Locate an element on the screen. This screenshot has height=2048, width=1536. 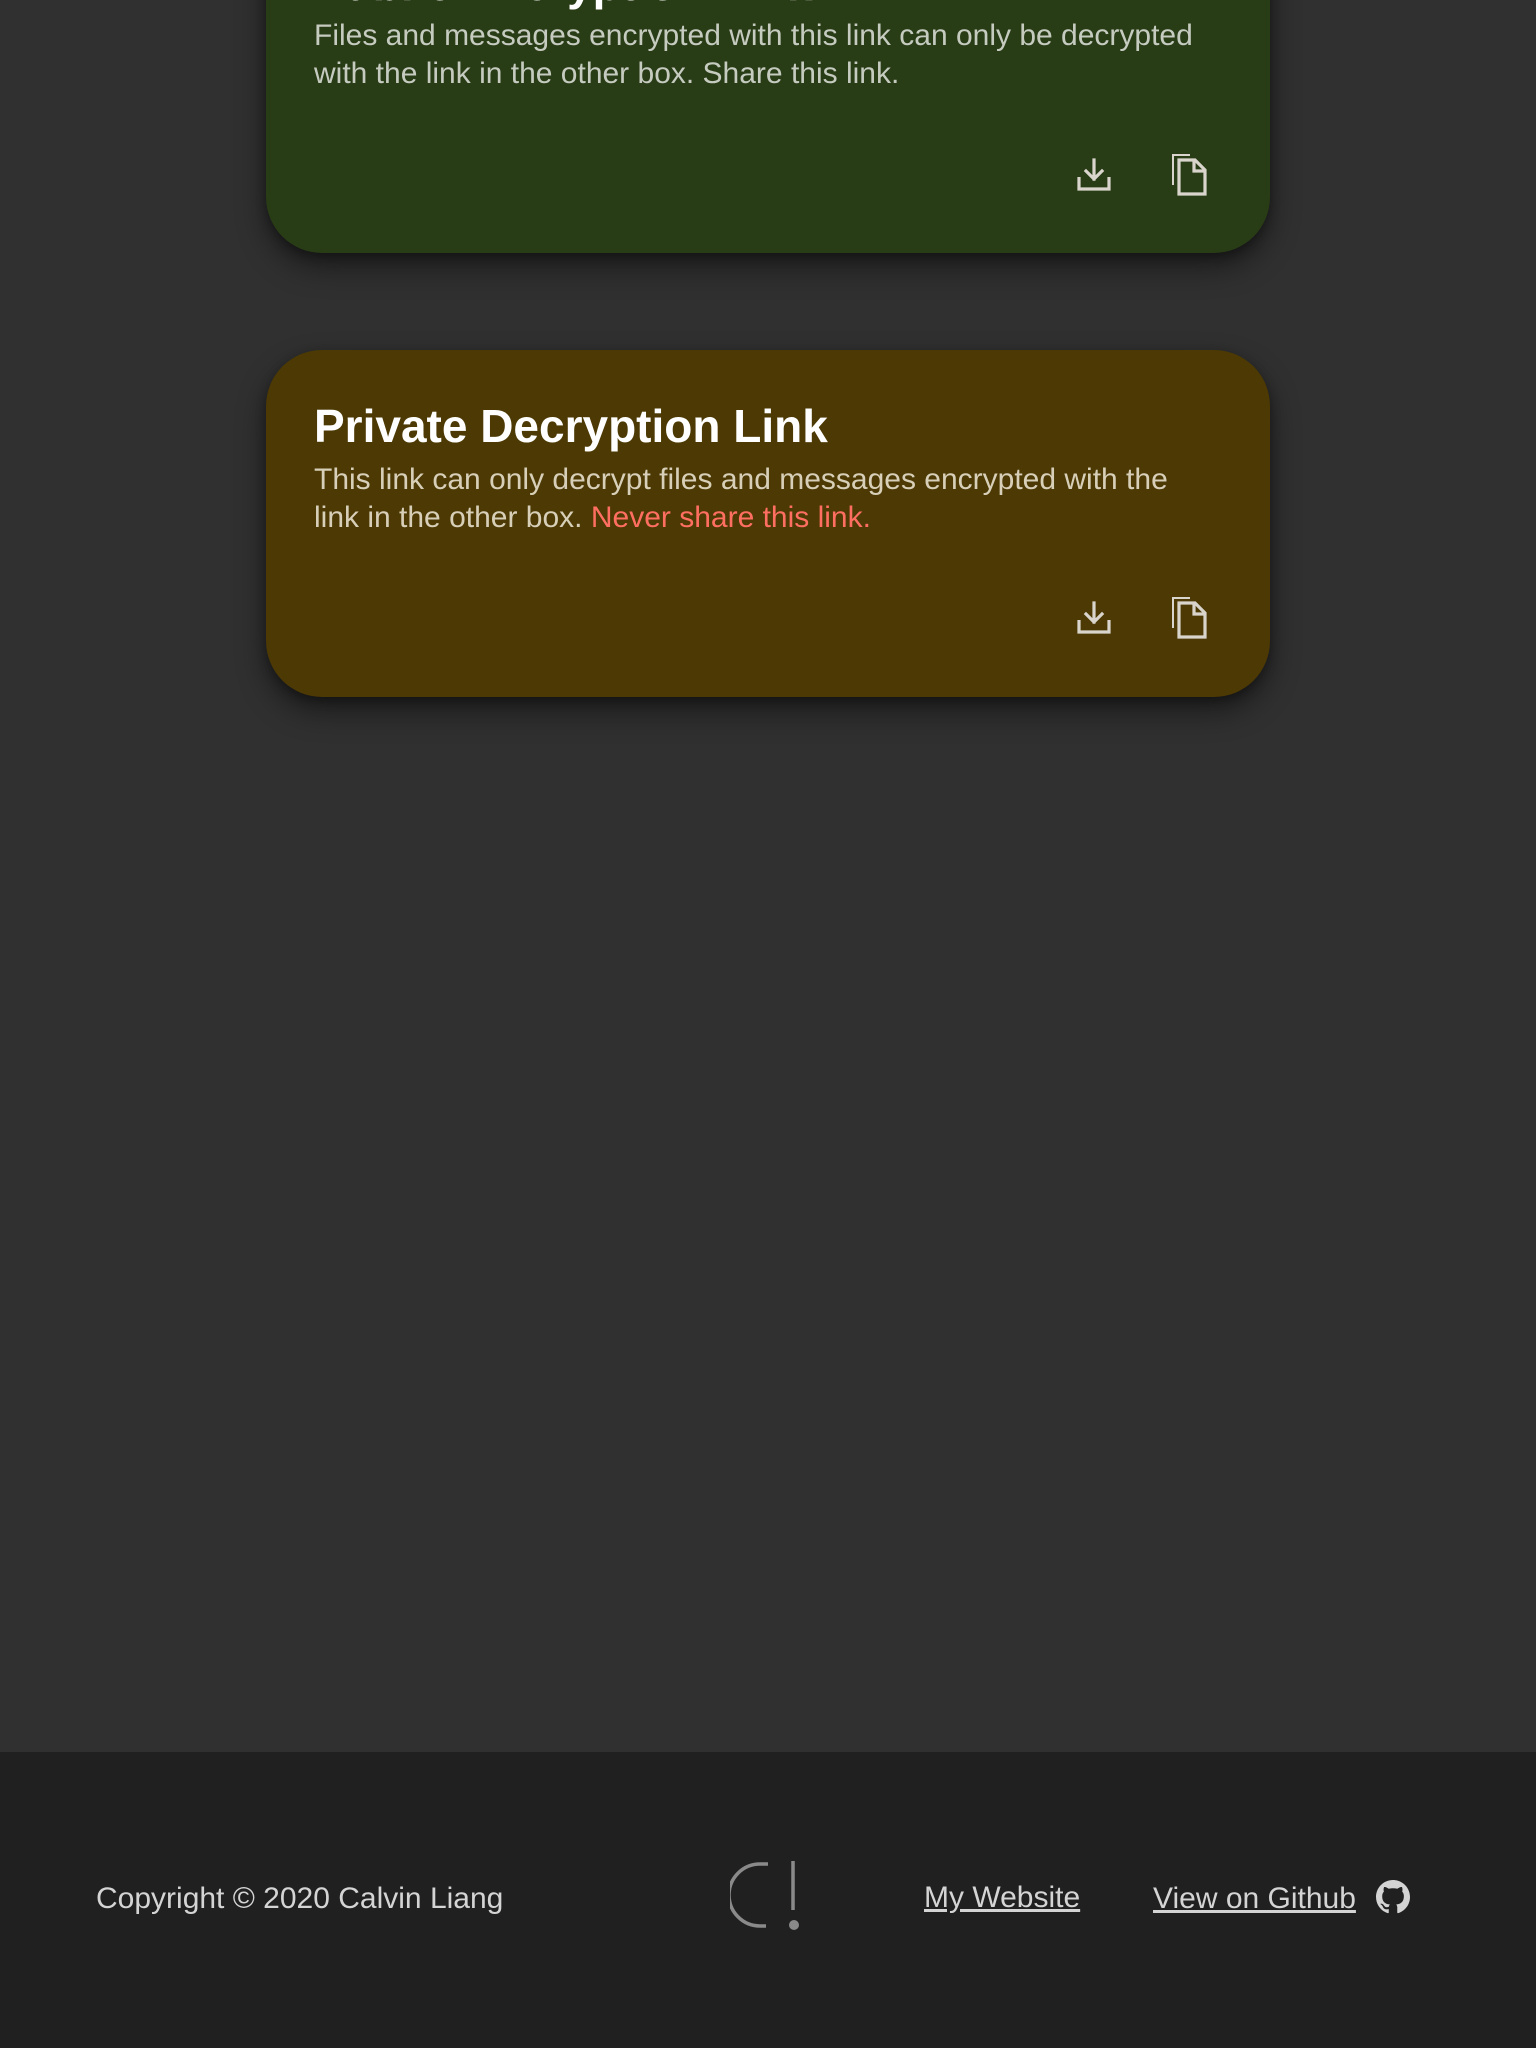
logo-icon is located at coordinates (764, 1895).